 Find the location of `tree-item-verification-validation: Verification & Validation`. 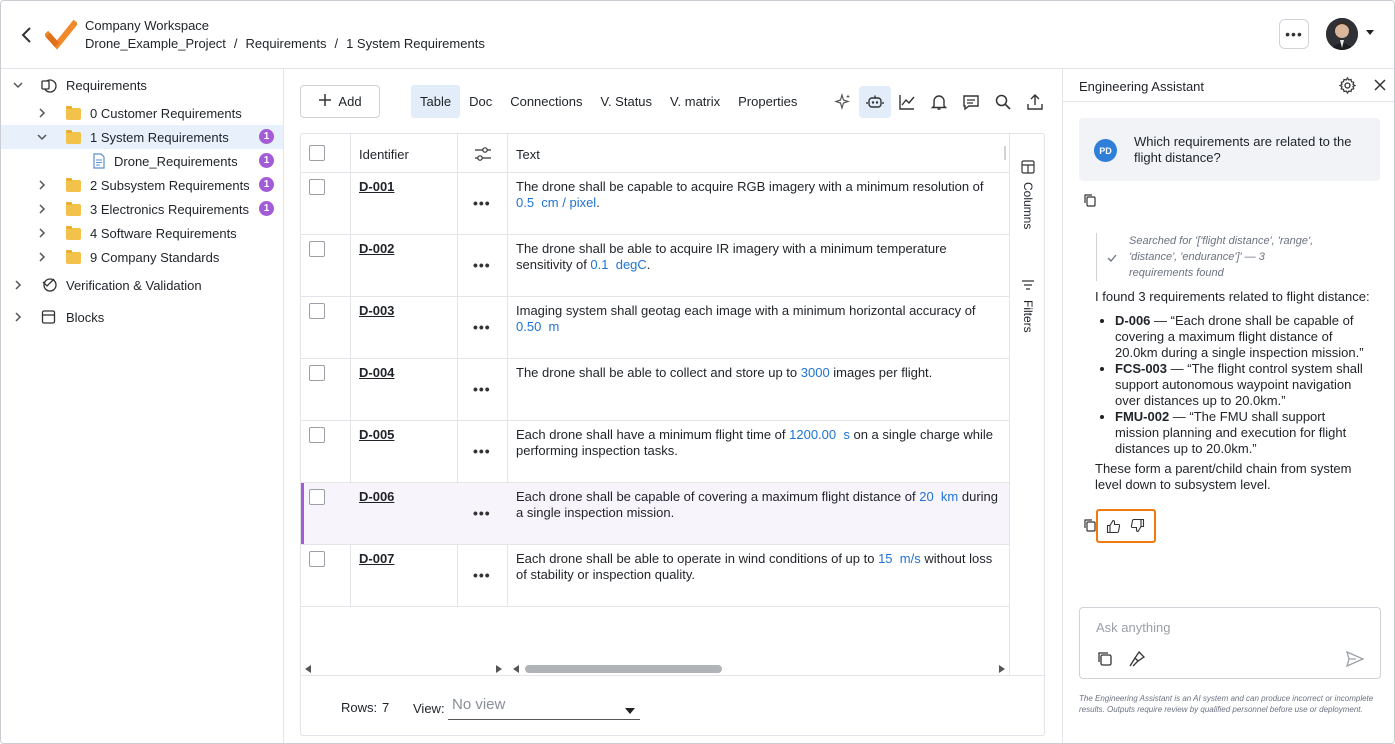

tree-item-verification-validation: Verification & Validation is located at coordinates (142, 285).